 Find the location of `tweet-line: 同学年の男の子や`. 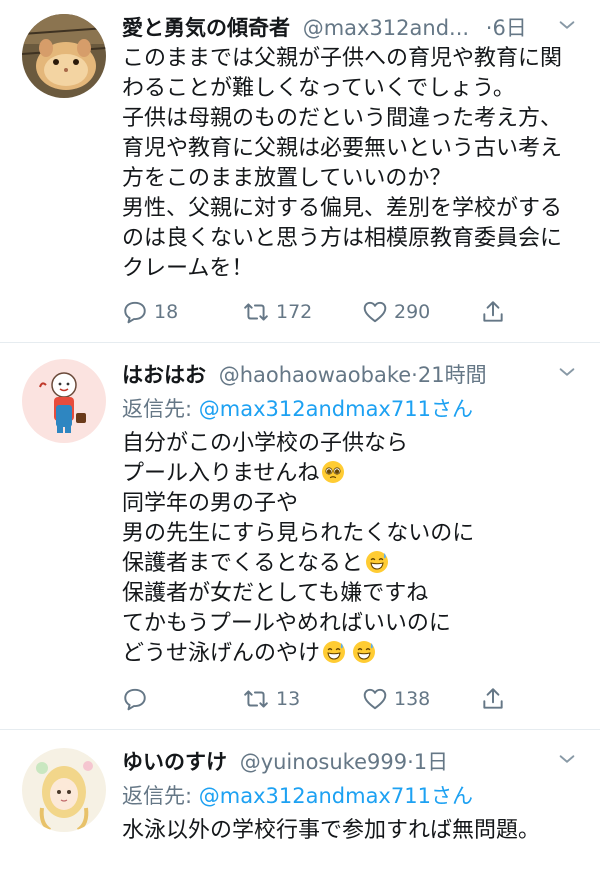

tweet-line: 同学年の男の子や is located at coordinates (210, 503).